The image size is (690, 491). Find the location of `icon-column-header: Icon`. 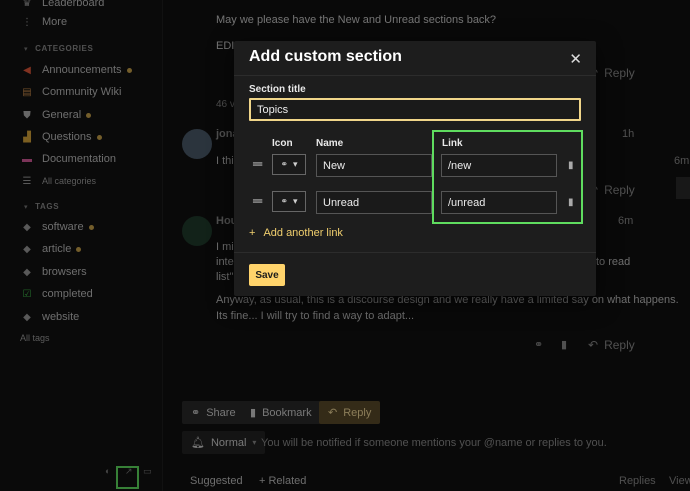

icon-column-header: Icon is located at coordinates (282, 143).